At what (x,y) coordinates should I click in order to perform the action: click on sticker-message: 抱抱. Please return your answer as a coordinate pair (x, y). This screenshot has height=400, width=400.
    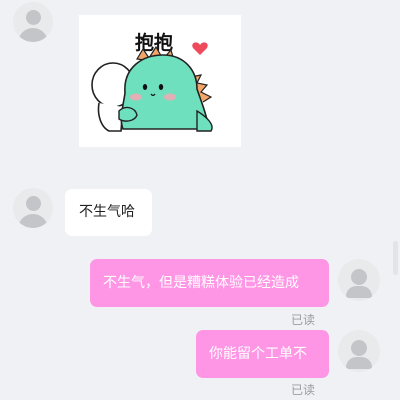
    Looking at the image, I should click on (160, 81).